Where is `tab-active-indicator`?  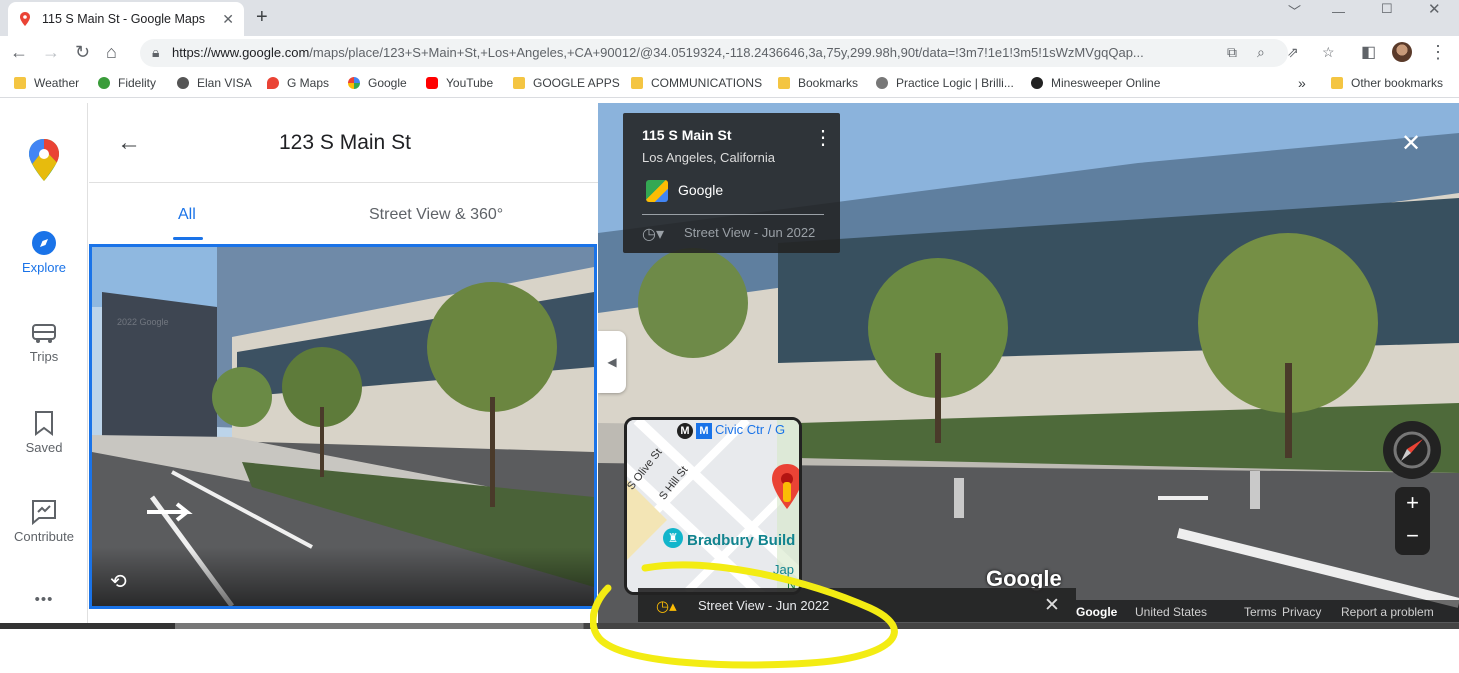 tab-active-indicator is located at coordinates (188, 238).